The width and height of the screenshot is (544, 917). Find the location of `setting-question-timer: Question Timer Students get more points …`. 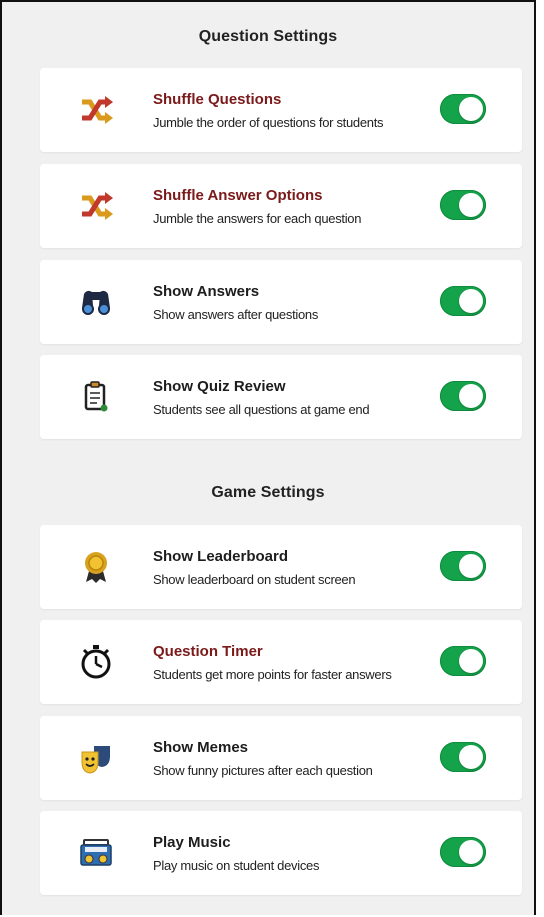

setting-question-timer: Question Timer Students get more points … is located at coordinates (281, 662).